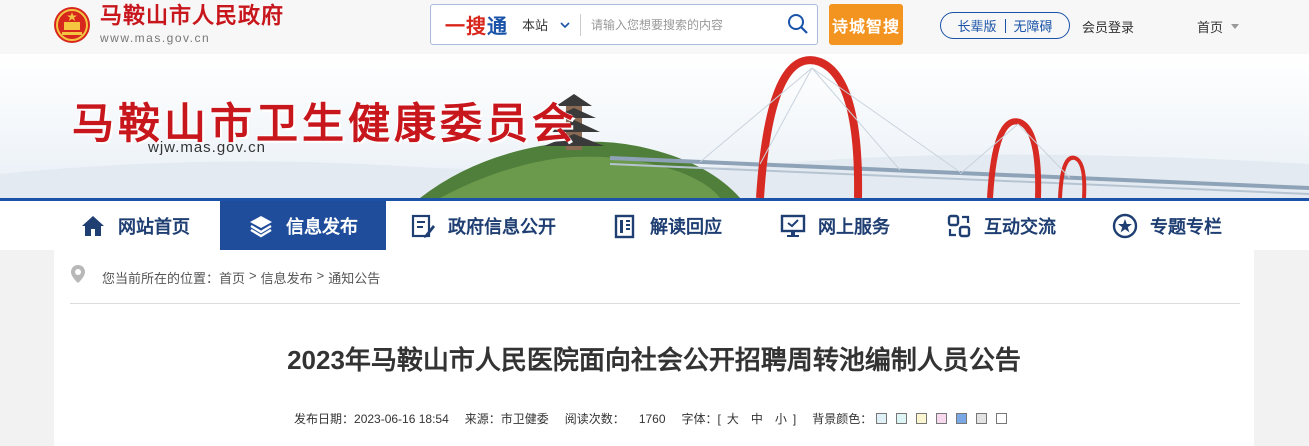 This screenshot has height=446, width=1309. What do you see at coordinates (1033, 25) in the screenshot?
I see `accessible-mode-link: 无障碍` at bounding box center [1033, 25].